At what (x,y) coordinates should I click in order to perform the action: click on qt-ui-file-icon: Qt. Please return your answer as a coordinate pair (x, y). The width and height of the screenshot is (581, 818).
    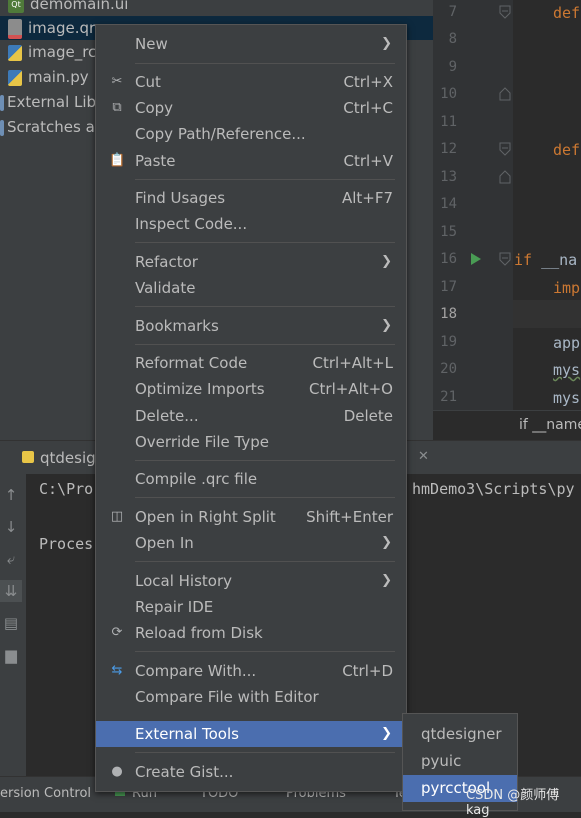
    Looking at the image, I should click on (16, 6).